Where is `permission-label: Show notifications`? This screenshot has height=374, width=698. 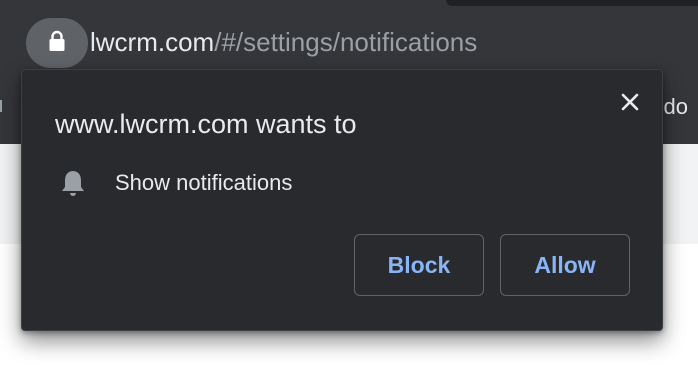 permission-label: Show notifications is located at coordinates (204, 182).